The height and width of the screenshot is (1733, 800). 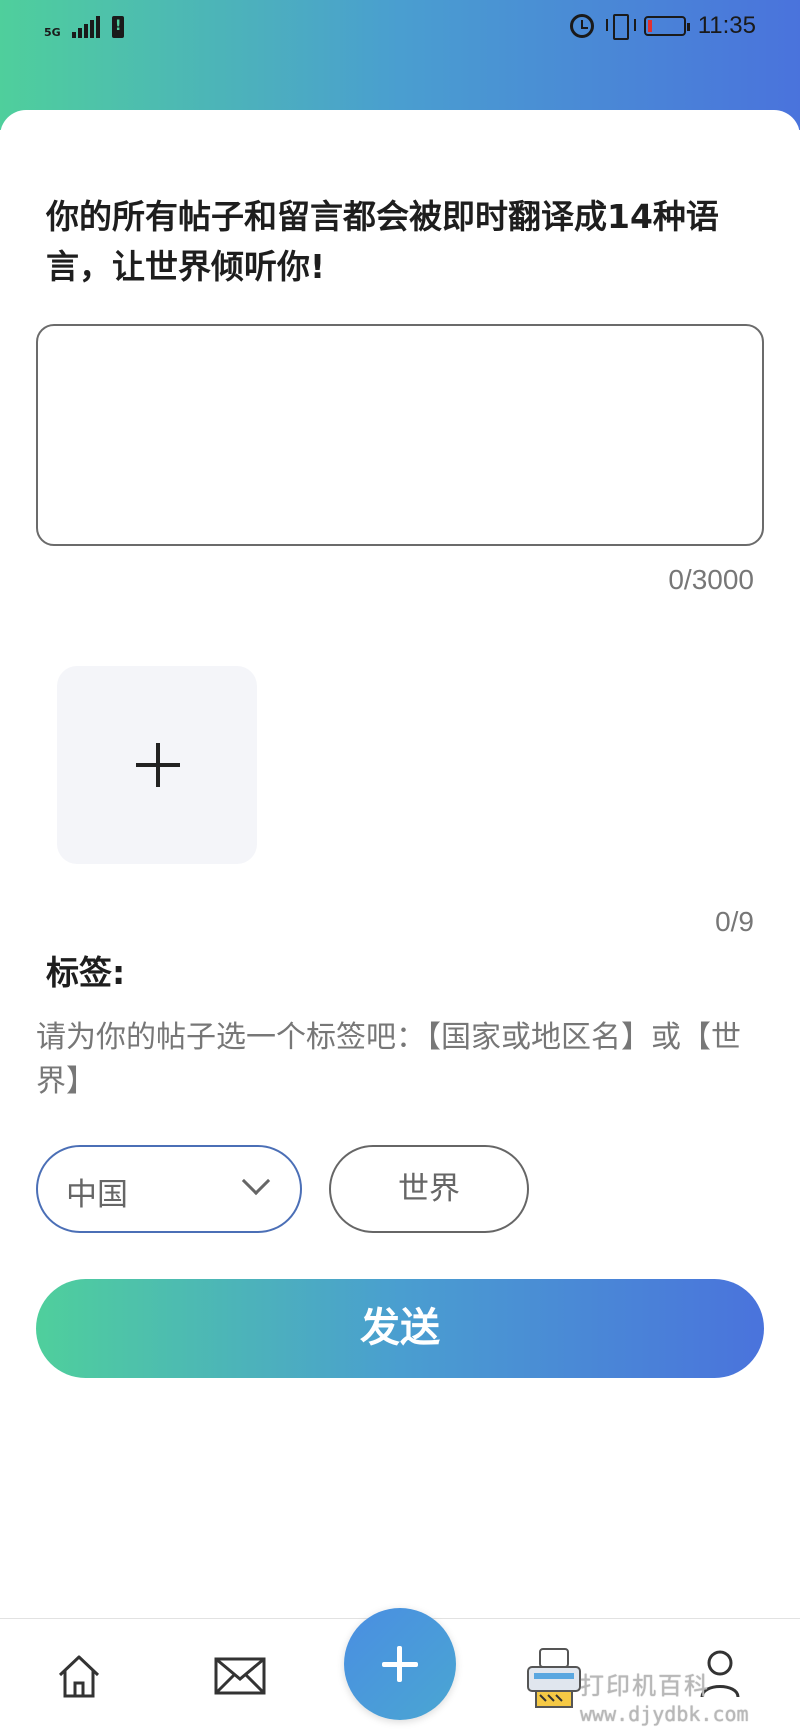 What do you see at coordinates (79, 1676) in the screenshot?
I see `home-icon` at bounding box center [79, 1676].